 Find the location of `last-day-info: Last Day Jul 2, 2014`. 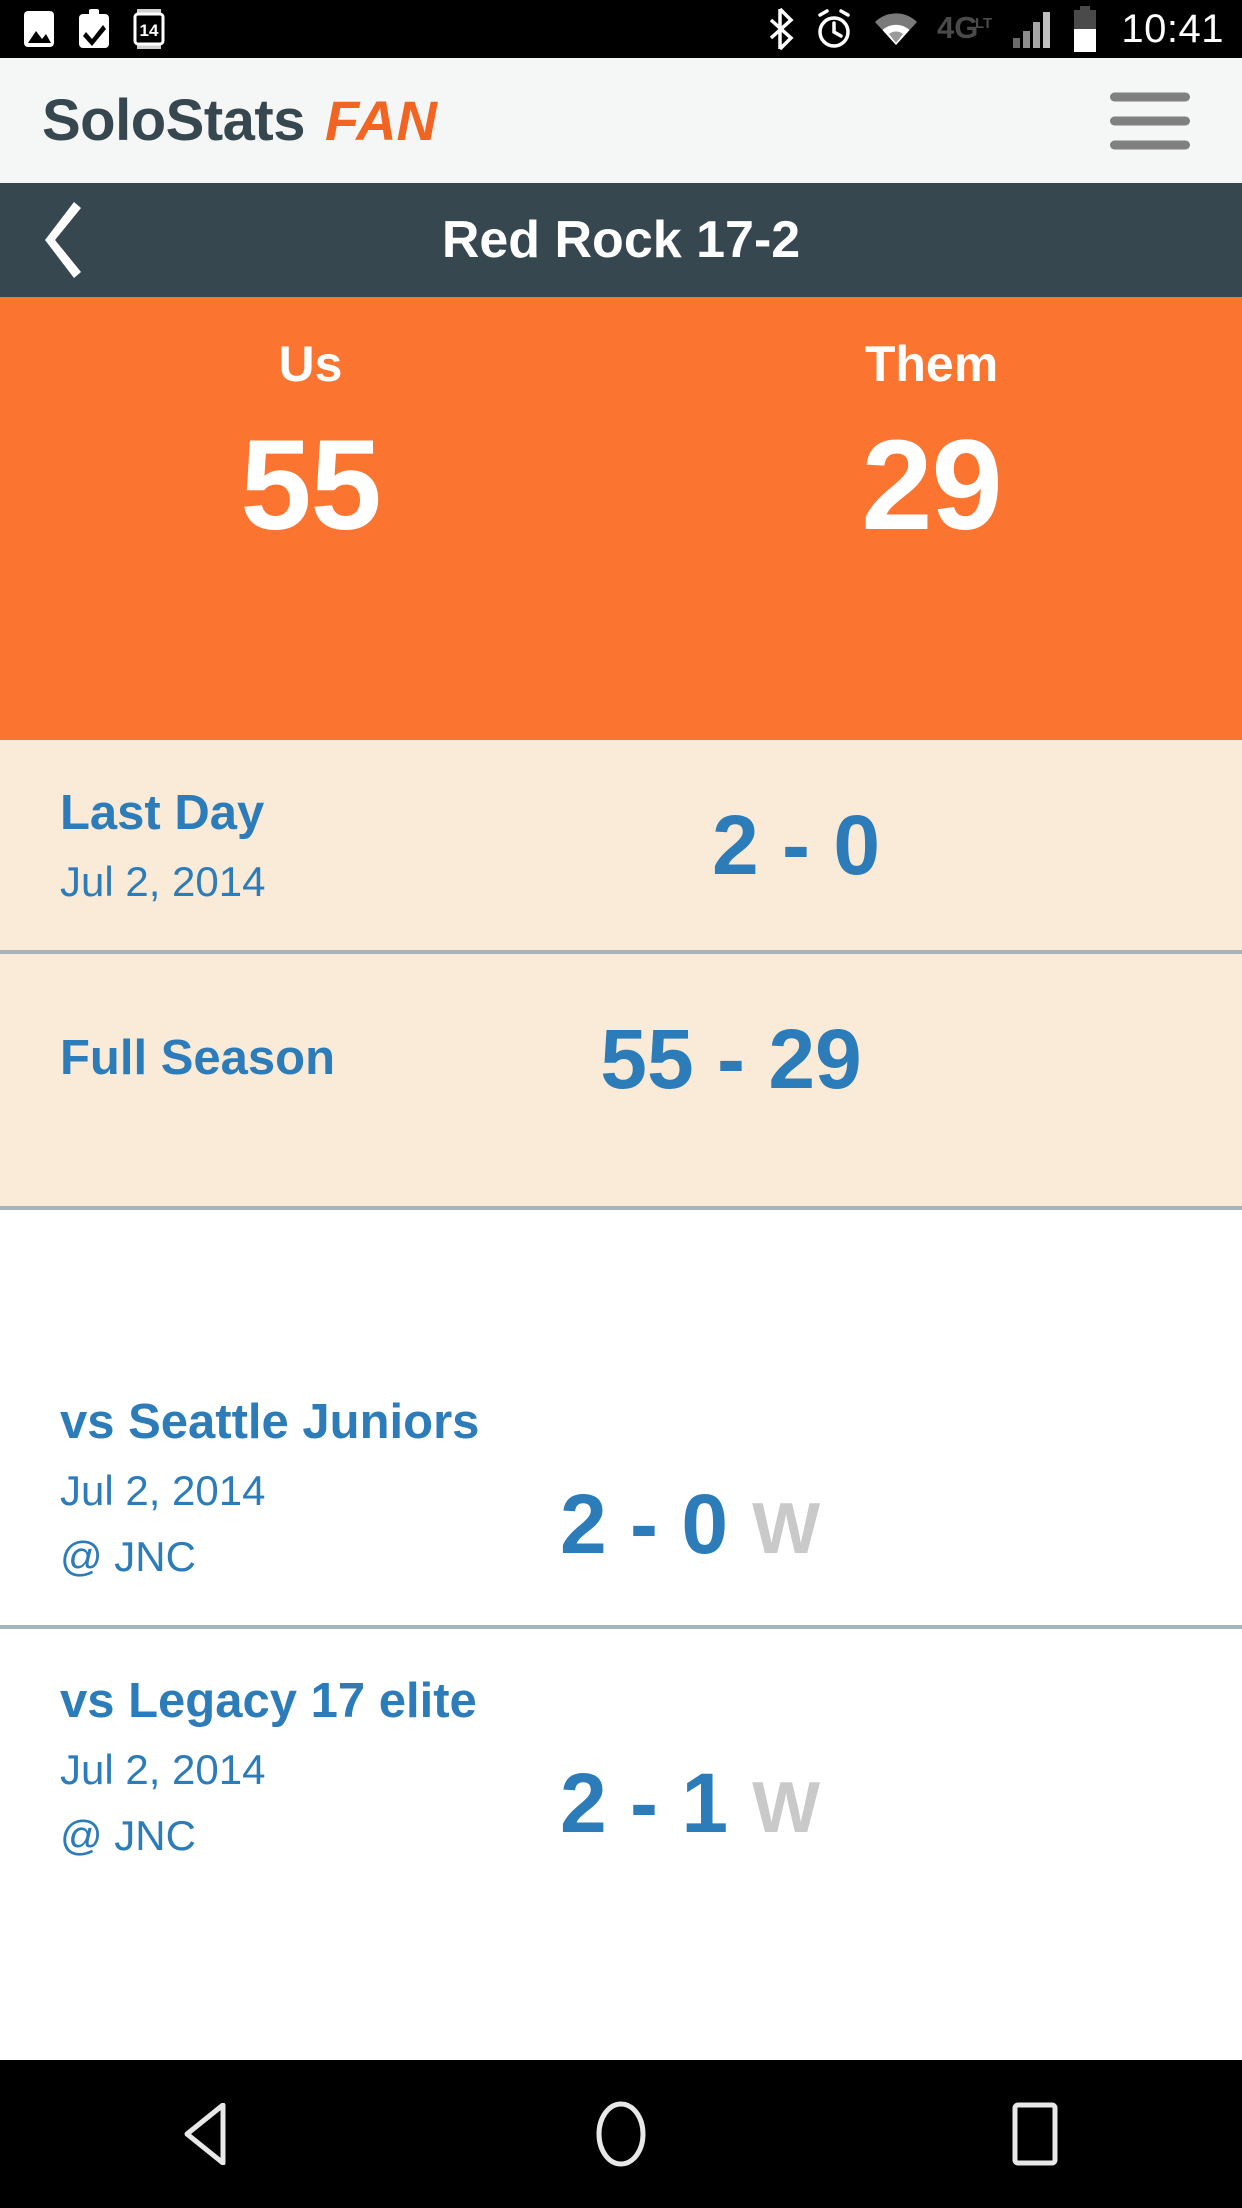

last-day-info: Last Day Jul 2, 2014 is located at coordinates (133, 845).